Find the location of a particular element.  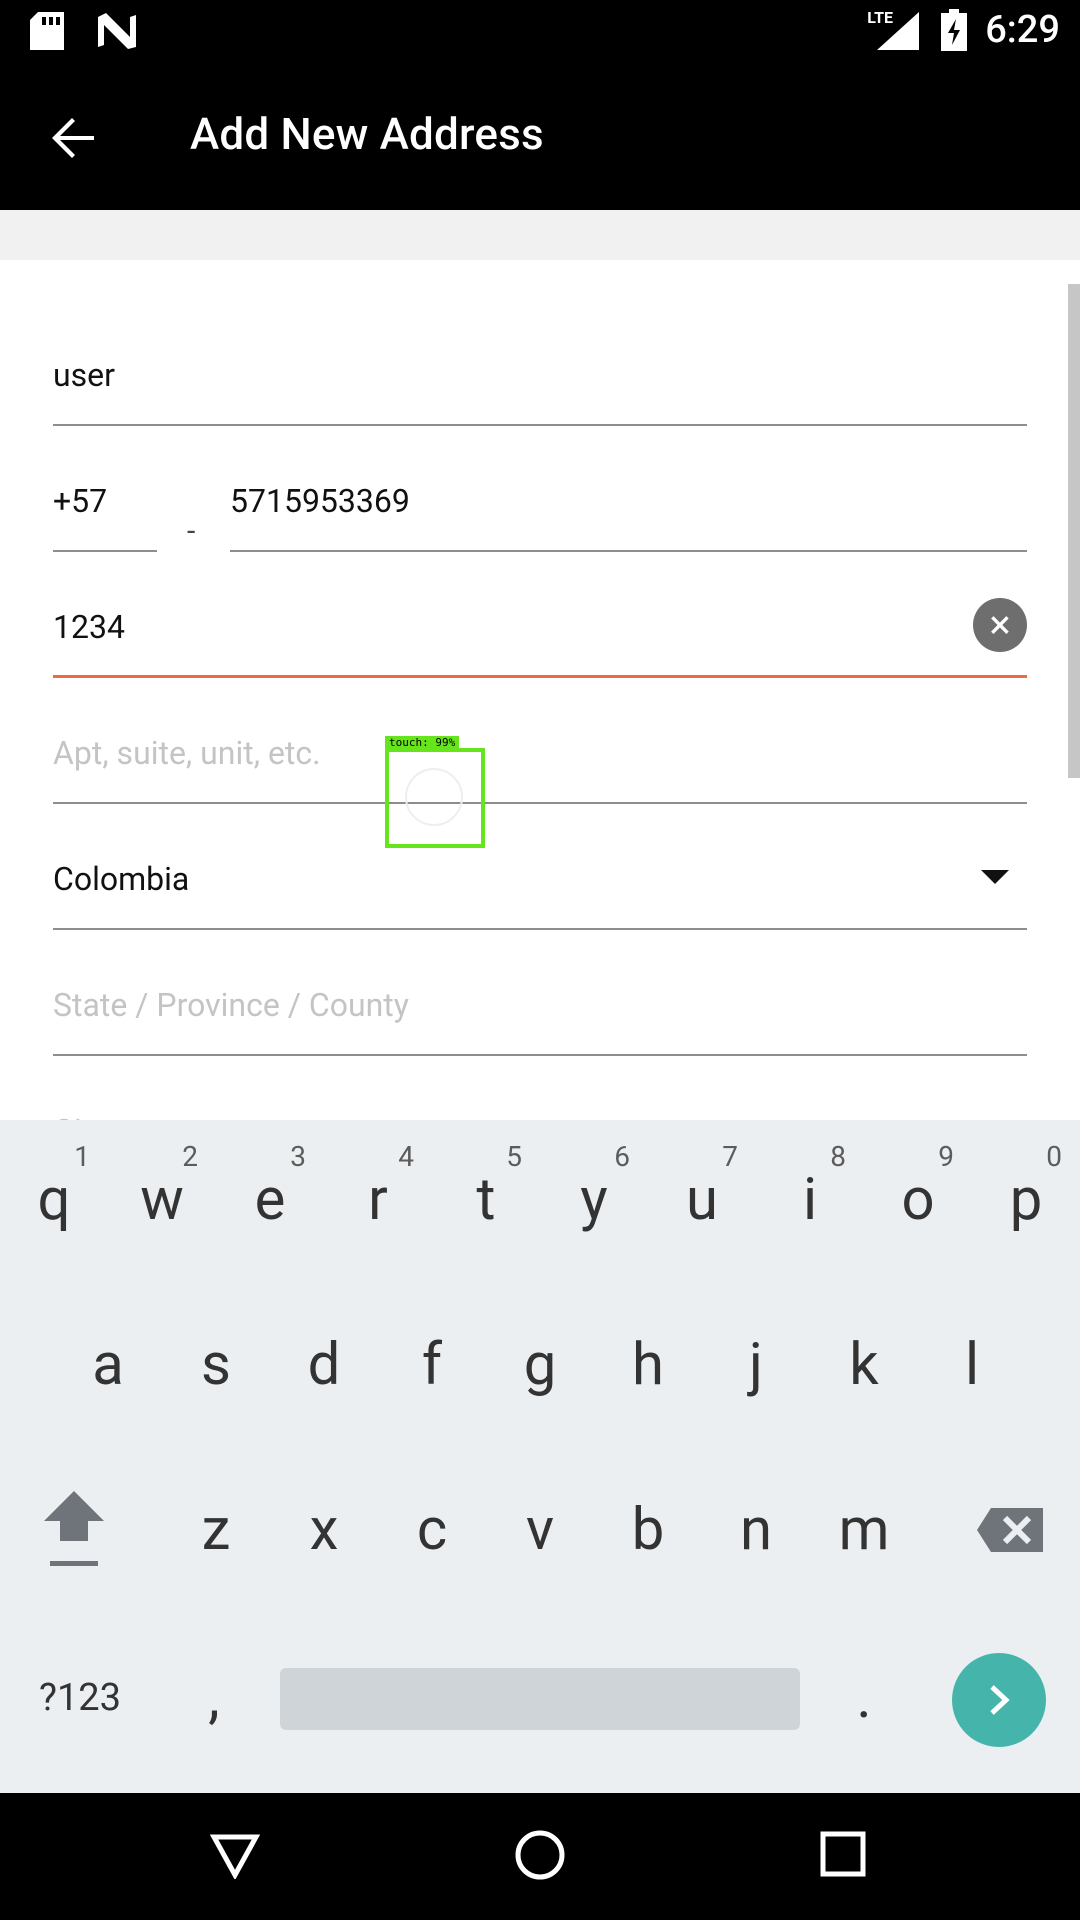

key-label: r is located at coordinates (378, 1200).